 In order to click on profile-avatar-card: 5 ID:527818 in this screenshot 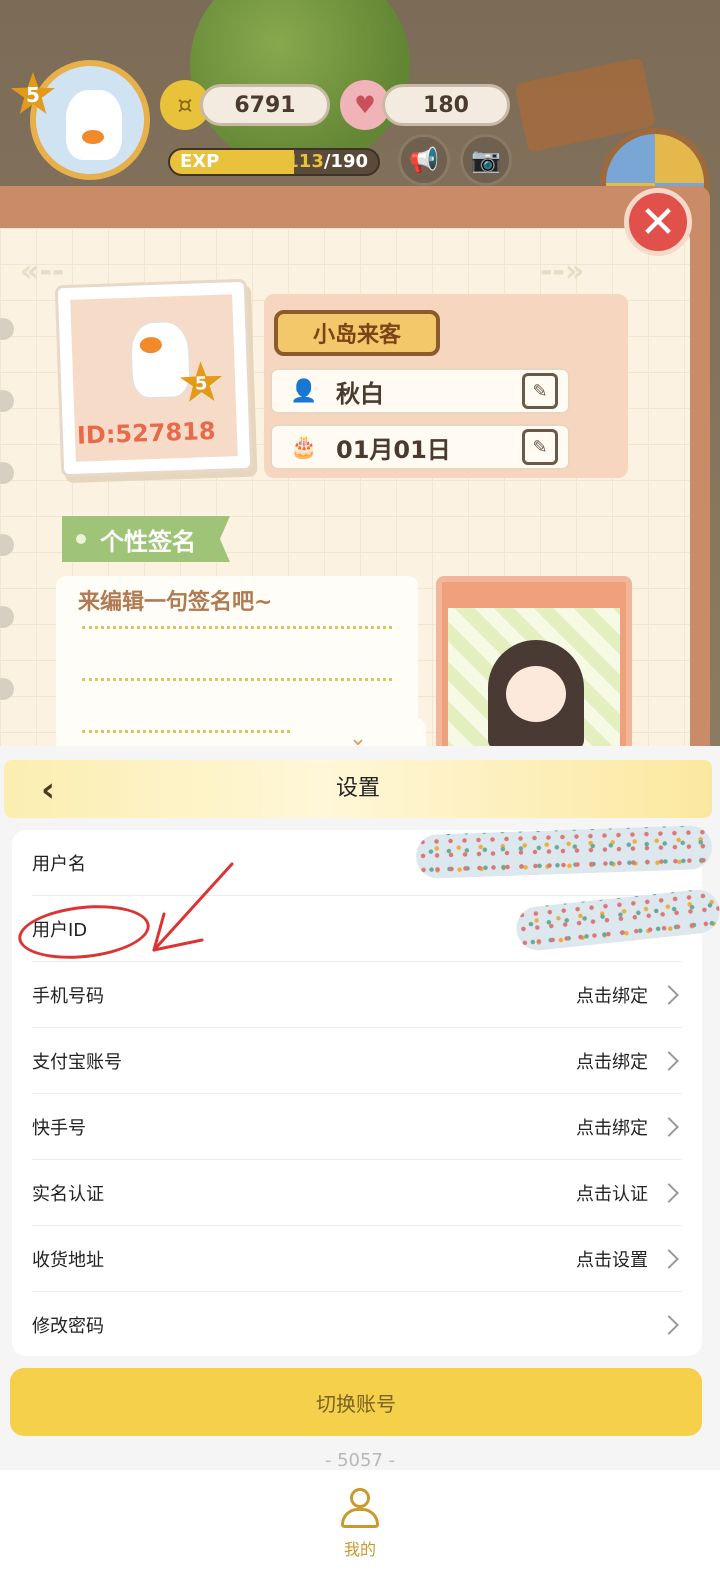, I will do `click(154, 378)`.